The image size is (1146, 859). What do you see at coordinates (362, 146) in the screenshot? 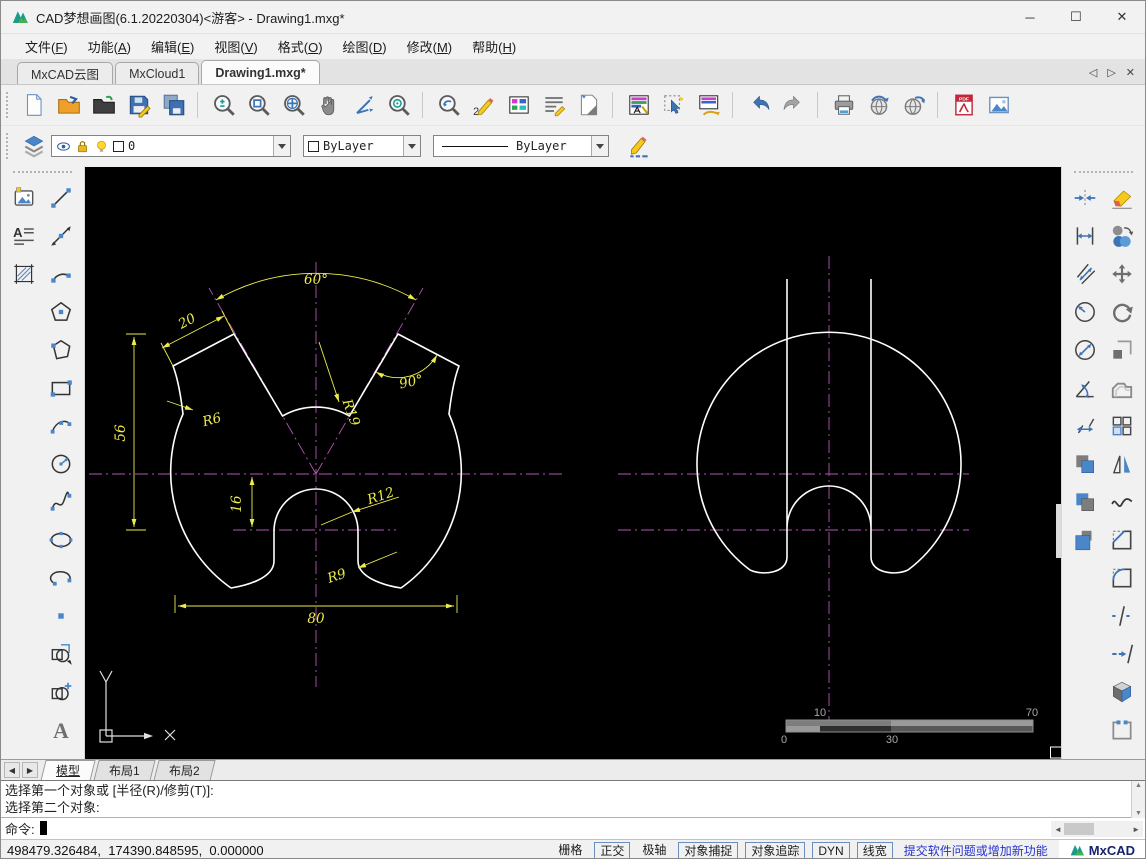
I see `color-select: ByLayer` at bounding box center [362, 146].